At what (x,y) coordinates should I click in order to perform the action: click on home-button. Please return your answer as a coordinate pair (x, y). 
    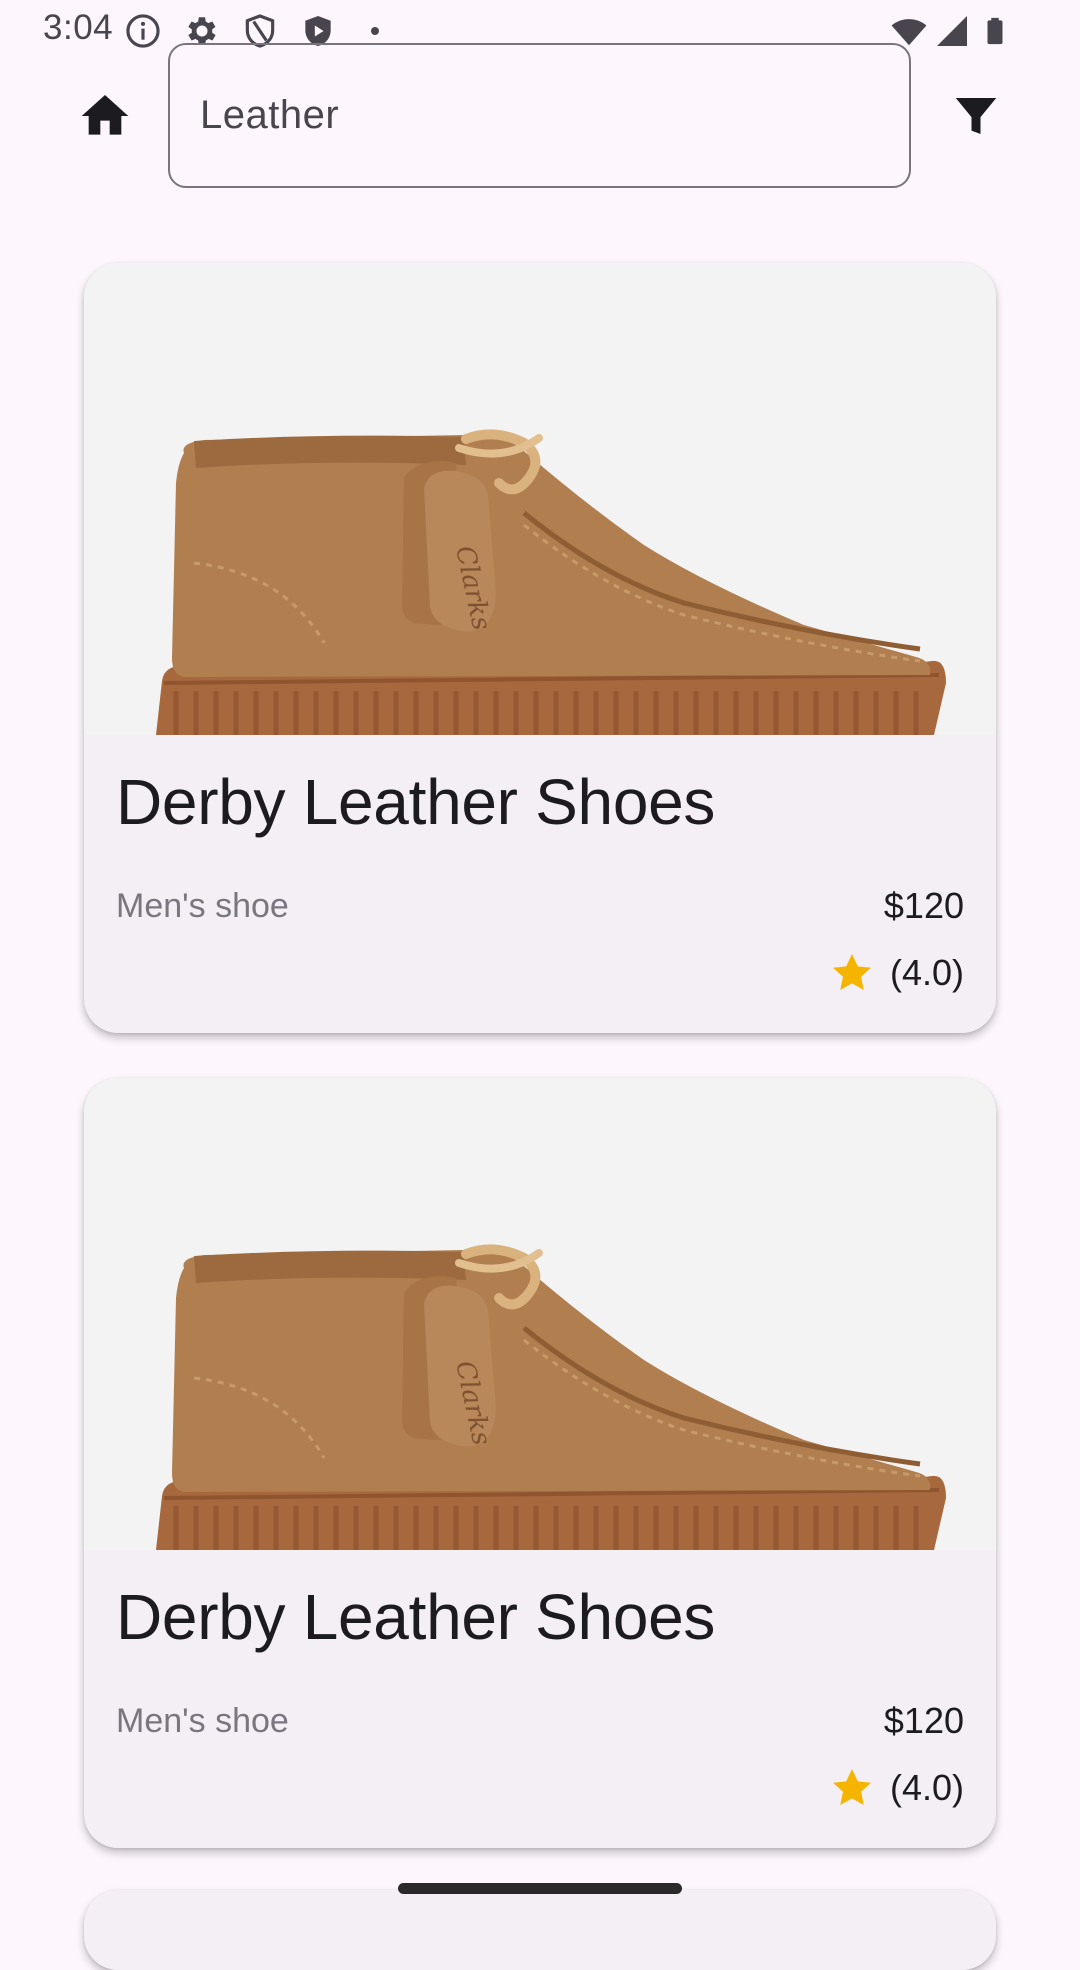
    Looking at the image, I should click on (105, 116).